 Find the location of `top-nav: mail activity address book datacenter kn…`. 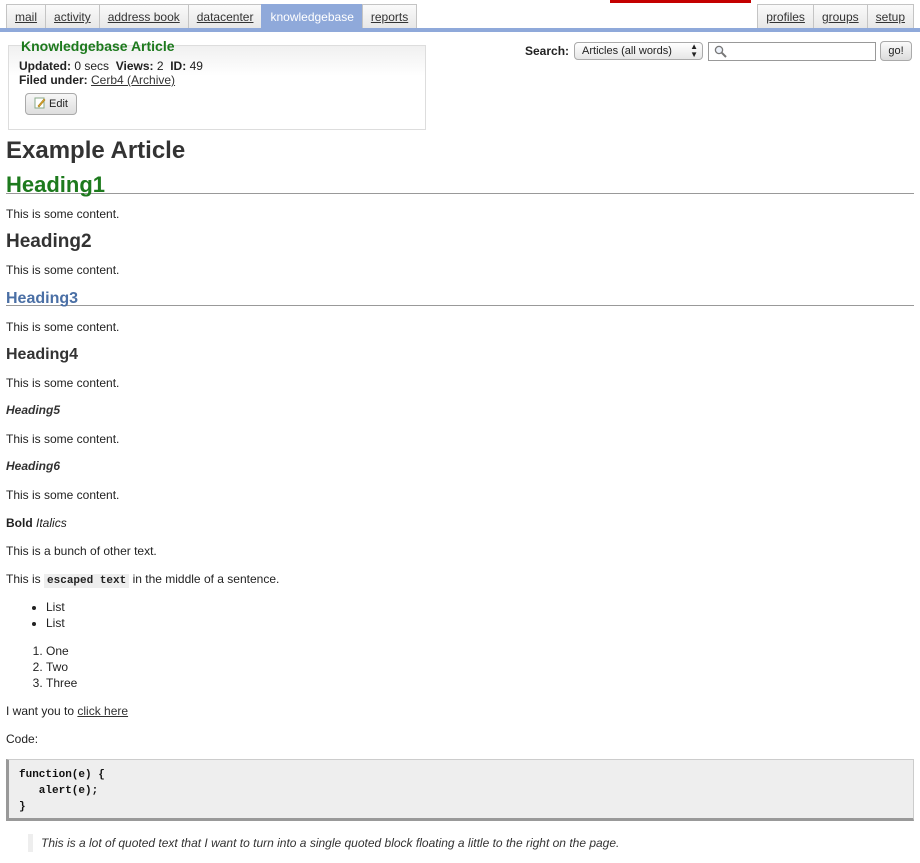

top-nav: mail activity address book datacenter kn… is located at coordinates (460, 16).